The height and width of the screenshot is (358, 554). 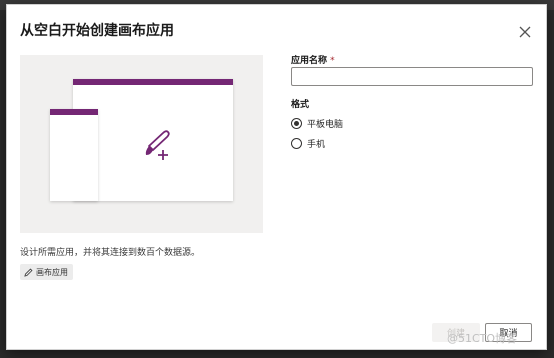 I want to click on dialog-title: 从空白开始创建画布应用, so click(x=97, y=31).